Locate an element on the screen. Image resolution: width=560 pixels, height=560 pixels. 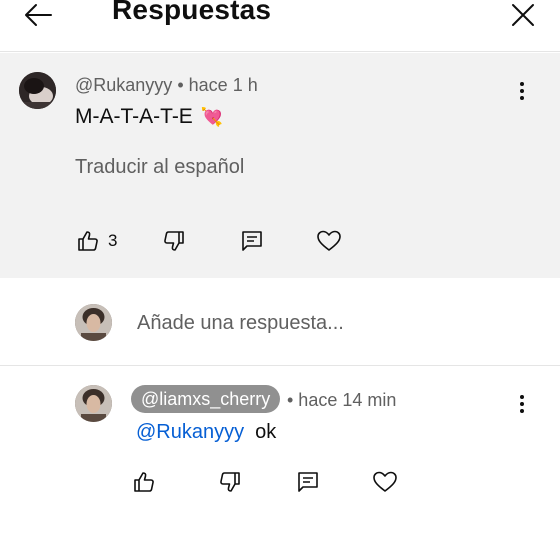
translate-link: Traducir al español is located at coordinates (159, 167).